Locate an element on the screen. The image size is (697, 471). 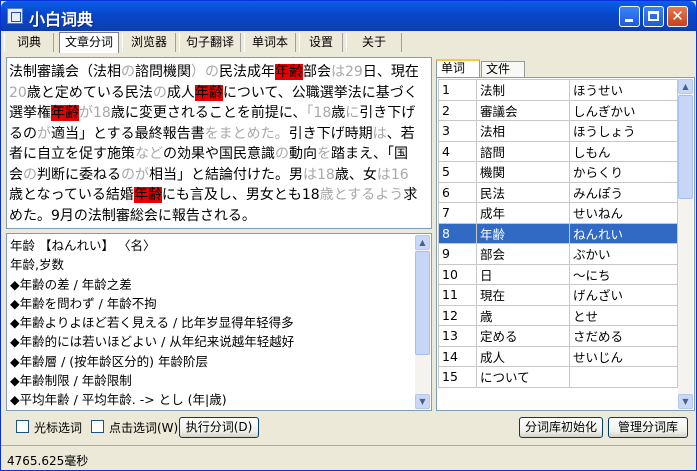
article-segment: 結婚 is located at coordinates (120, 195).